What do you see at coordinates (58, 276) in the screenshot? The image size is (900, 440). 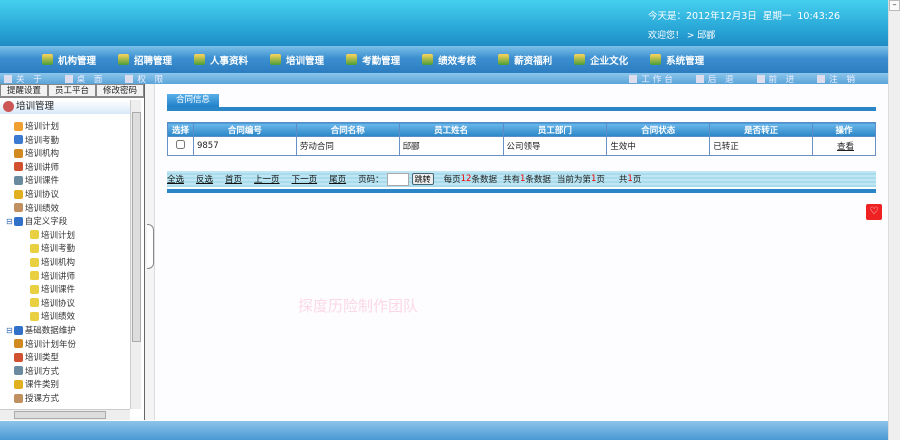 I see `tree-item-label: 培训讲师` at bounding box center [58, 276].